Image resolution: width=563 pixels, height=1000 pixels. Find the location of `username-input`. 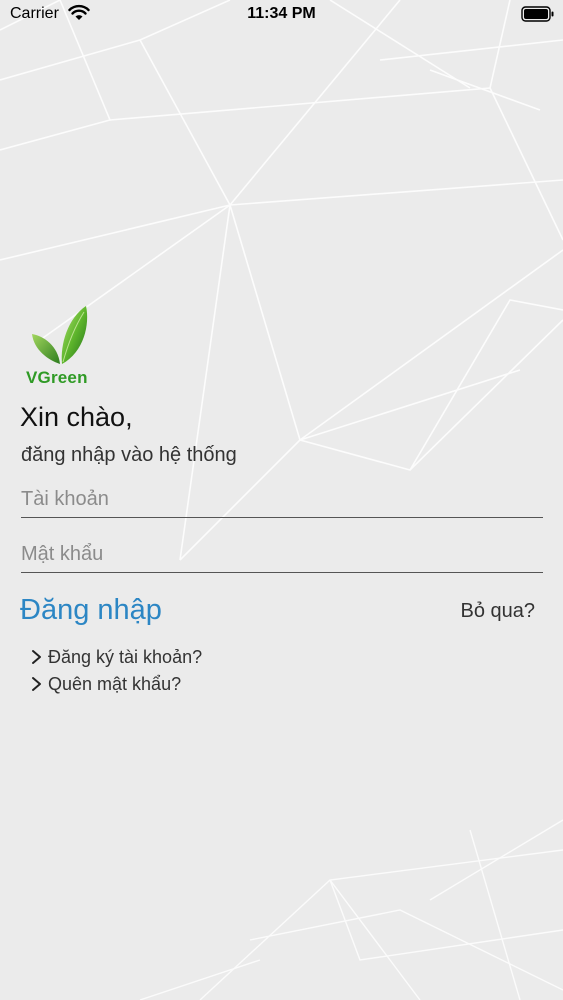

username-input is located at coordinates (282, 499).